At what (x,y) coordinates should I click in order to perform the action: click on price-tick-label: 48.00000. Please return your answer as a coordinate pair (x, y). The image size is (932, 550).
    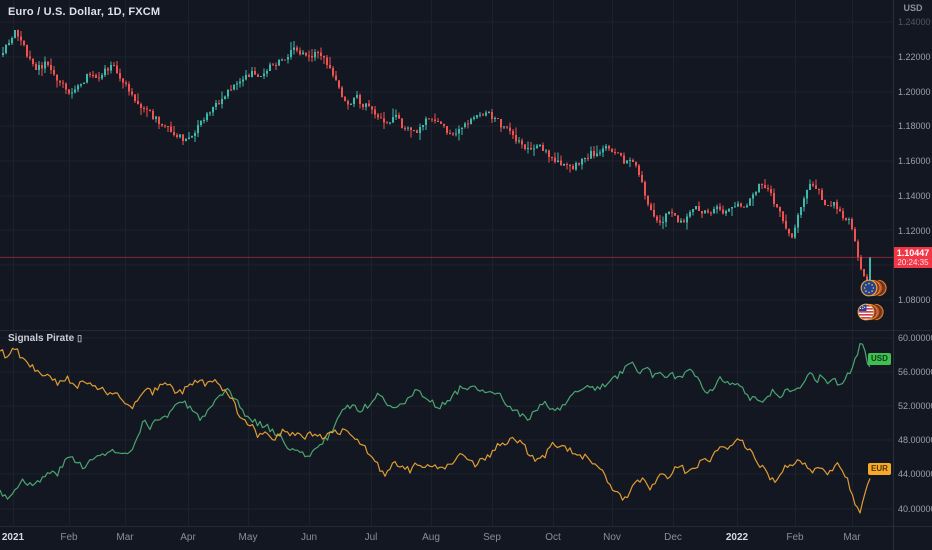
    Looking at the image, I should click on (915, 440).